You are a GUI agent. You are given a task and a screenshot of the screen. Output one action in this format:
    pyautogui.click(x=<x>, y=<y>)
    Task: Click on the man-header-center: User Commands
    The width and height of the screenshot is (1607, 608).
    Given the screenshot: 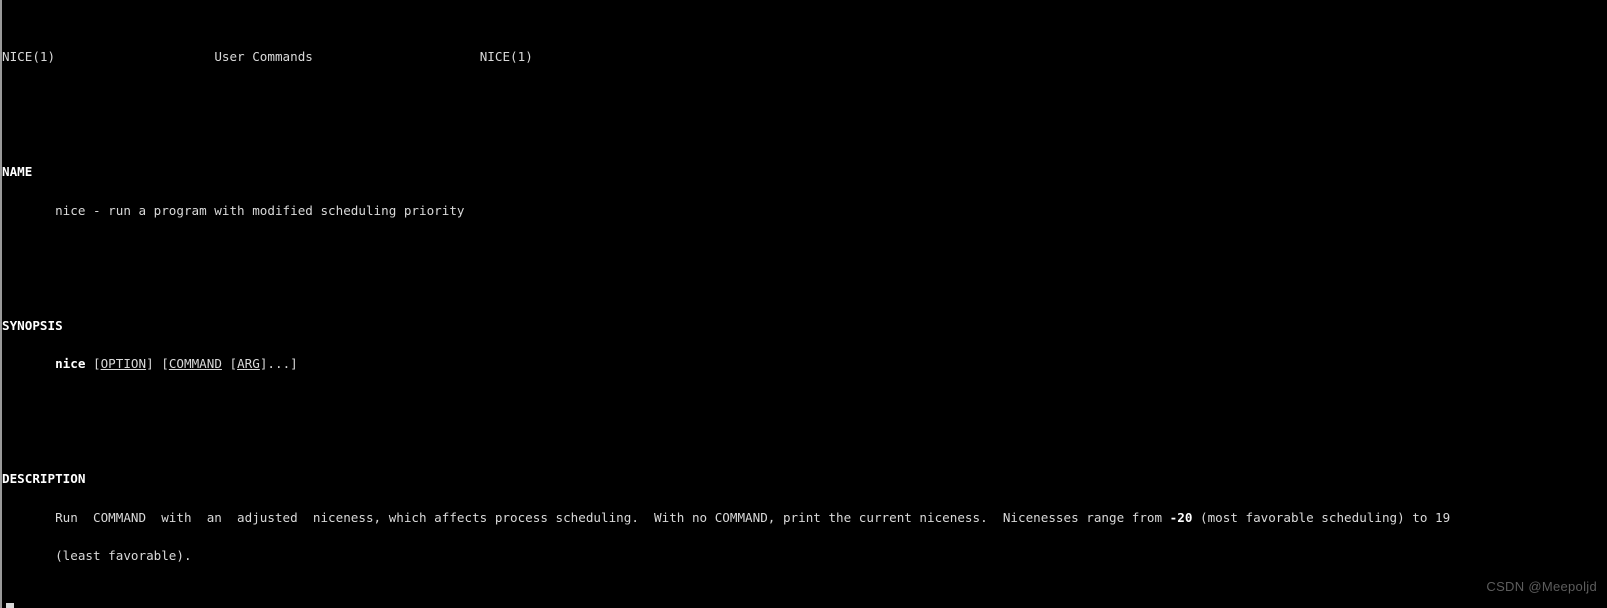 What is the action you would take?
    pyautogui.click(x=263, y=57)
    